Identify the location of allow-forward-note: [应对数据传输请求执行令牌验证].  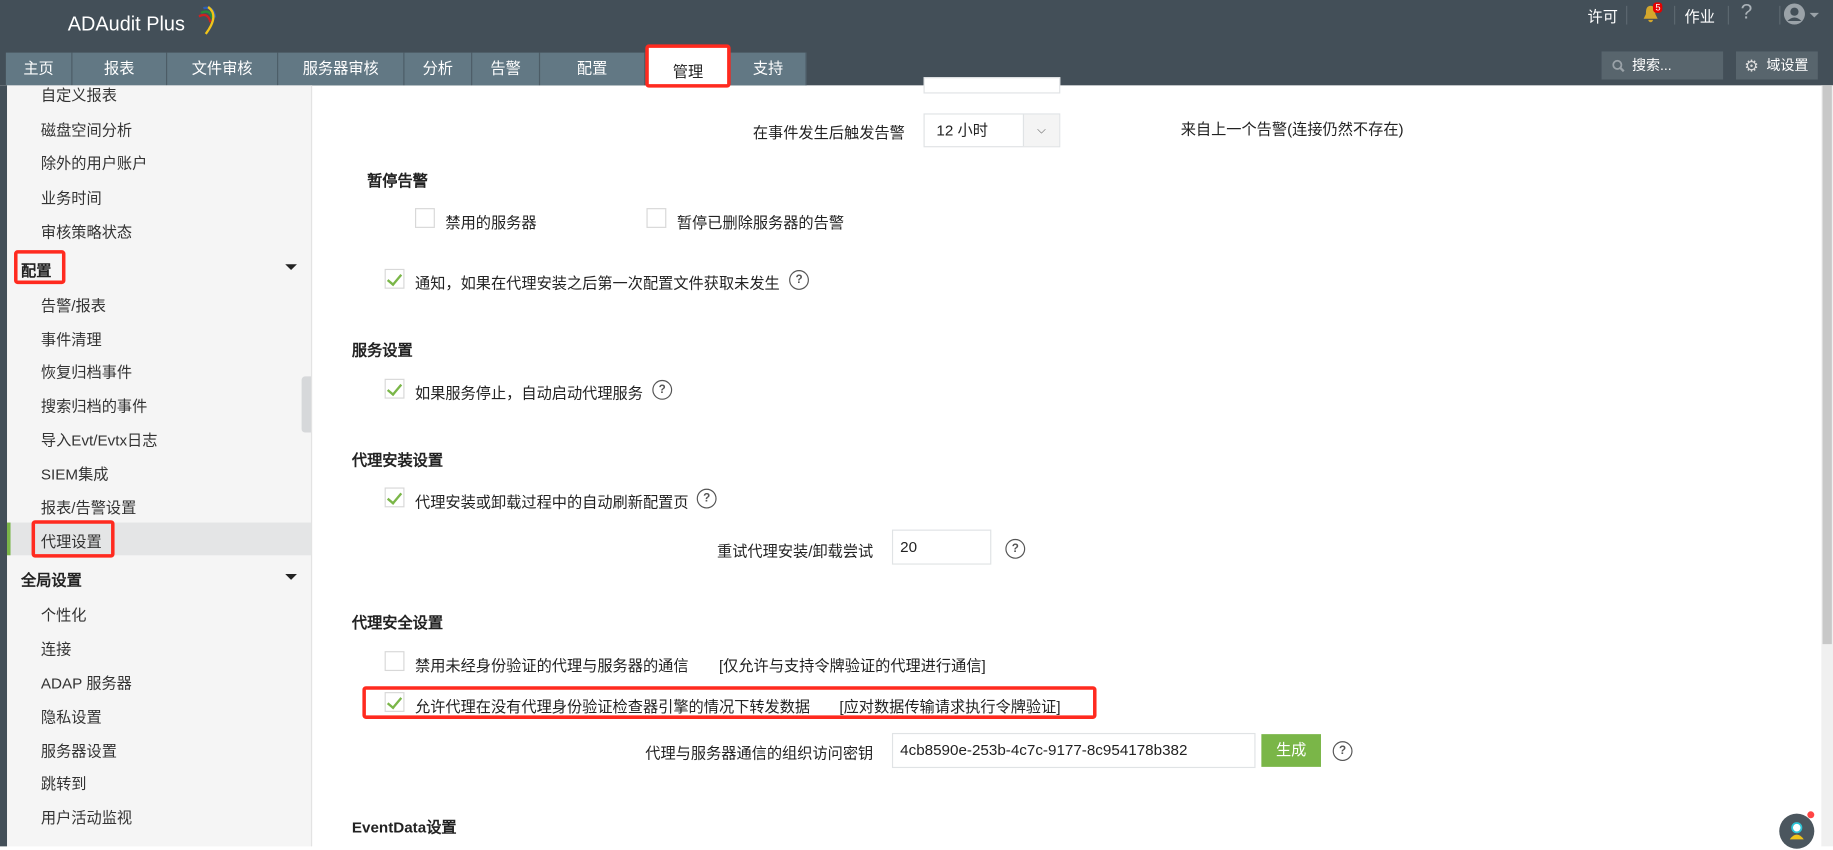
(950, 706).